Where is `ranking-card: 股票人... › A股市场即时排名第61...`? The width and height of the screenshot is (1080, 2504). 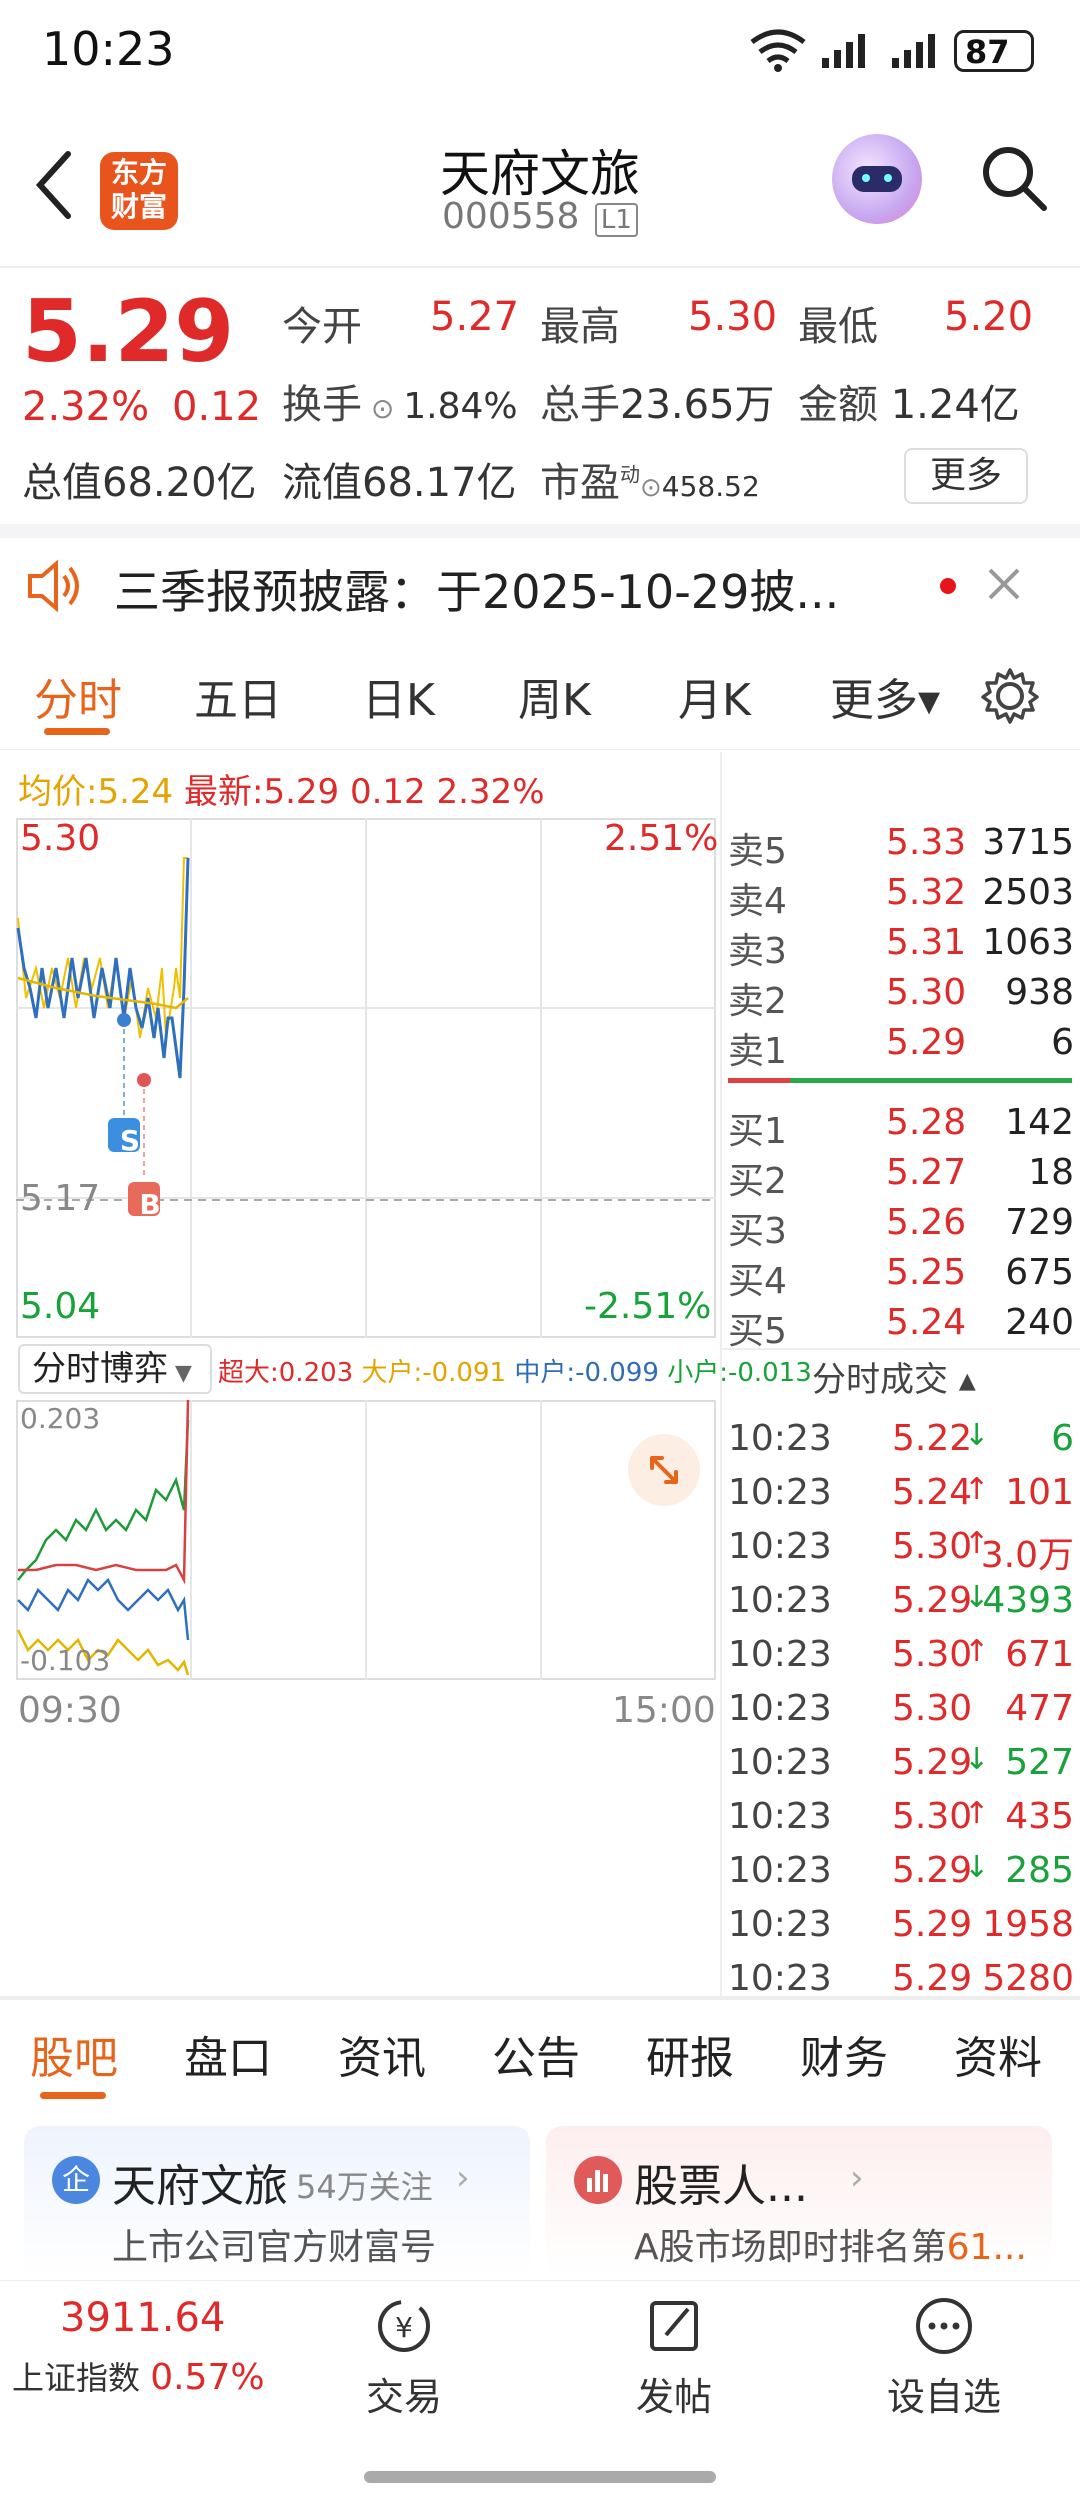
ranking-card: 股票人... › A股市场即时排名第61... is located at coordinates (799, 2201).